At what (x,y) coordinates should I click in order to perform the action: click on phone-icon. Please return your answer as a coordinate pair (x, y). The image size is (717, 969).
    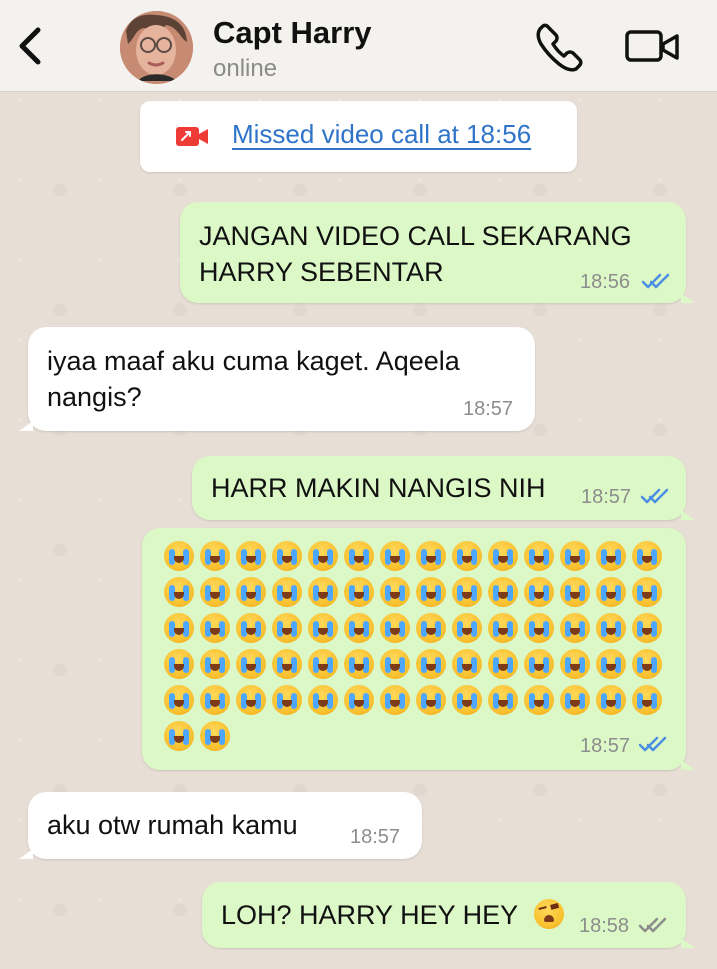
    Looking at the image, I should click on (559, 47).